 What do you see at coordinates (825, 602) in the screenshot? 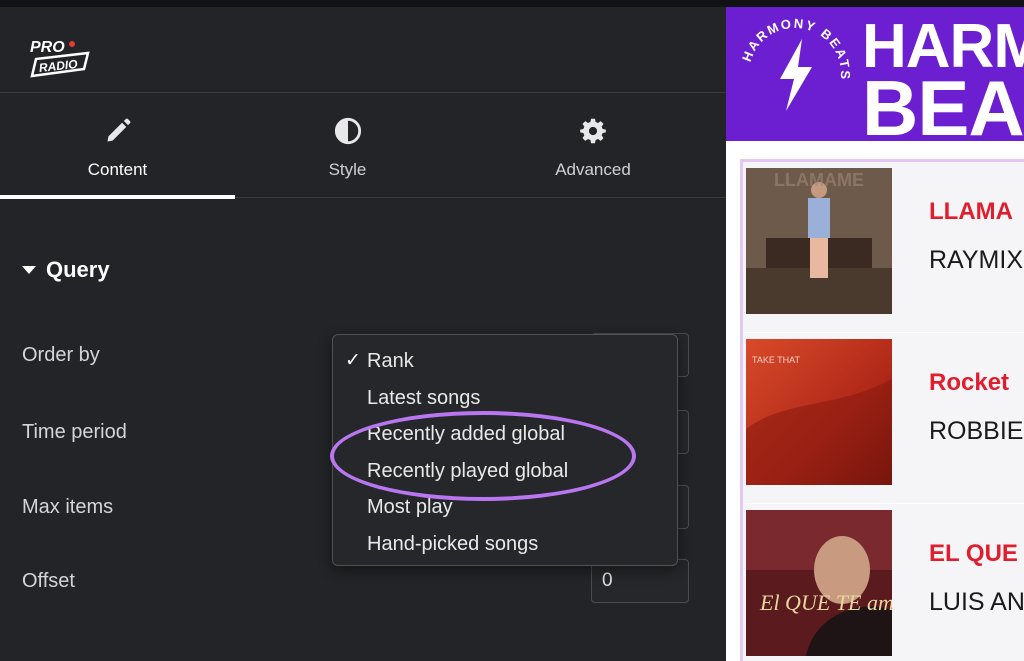
I see `svg-text: El QUE TE amó` at bounding box center [825, 602].